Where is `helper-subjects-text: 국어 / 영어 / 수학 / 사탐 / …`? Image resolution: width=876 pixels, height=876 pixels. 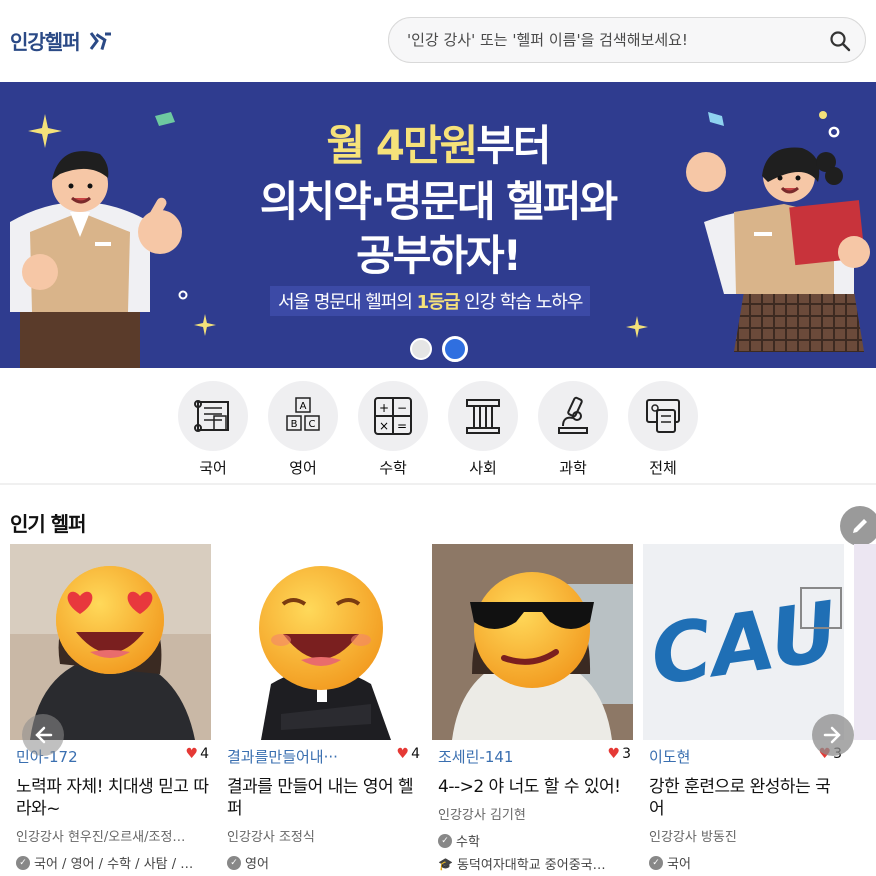
helper-subjects-text: 국어 / 영어 / 수학 / 사탐 / … is located at coordinates (114, 864).